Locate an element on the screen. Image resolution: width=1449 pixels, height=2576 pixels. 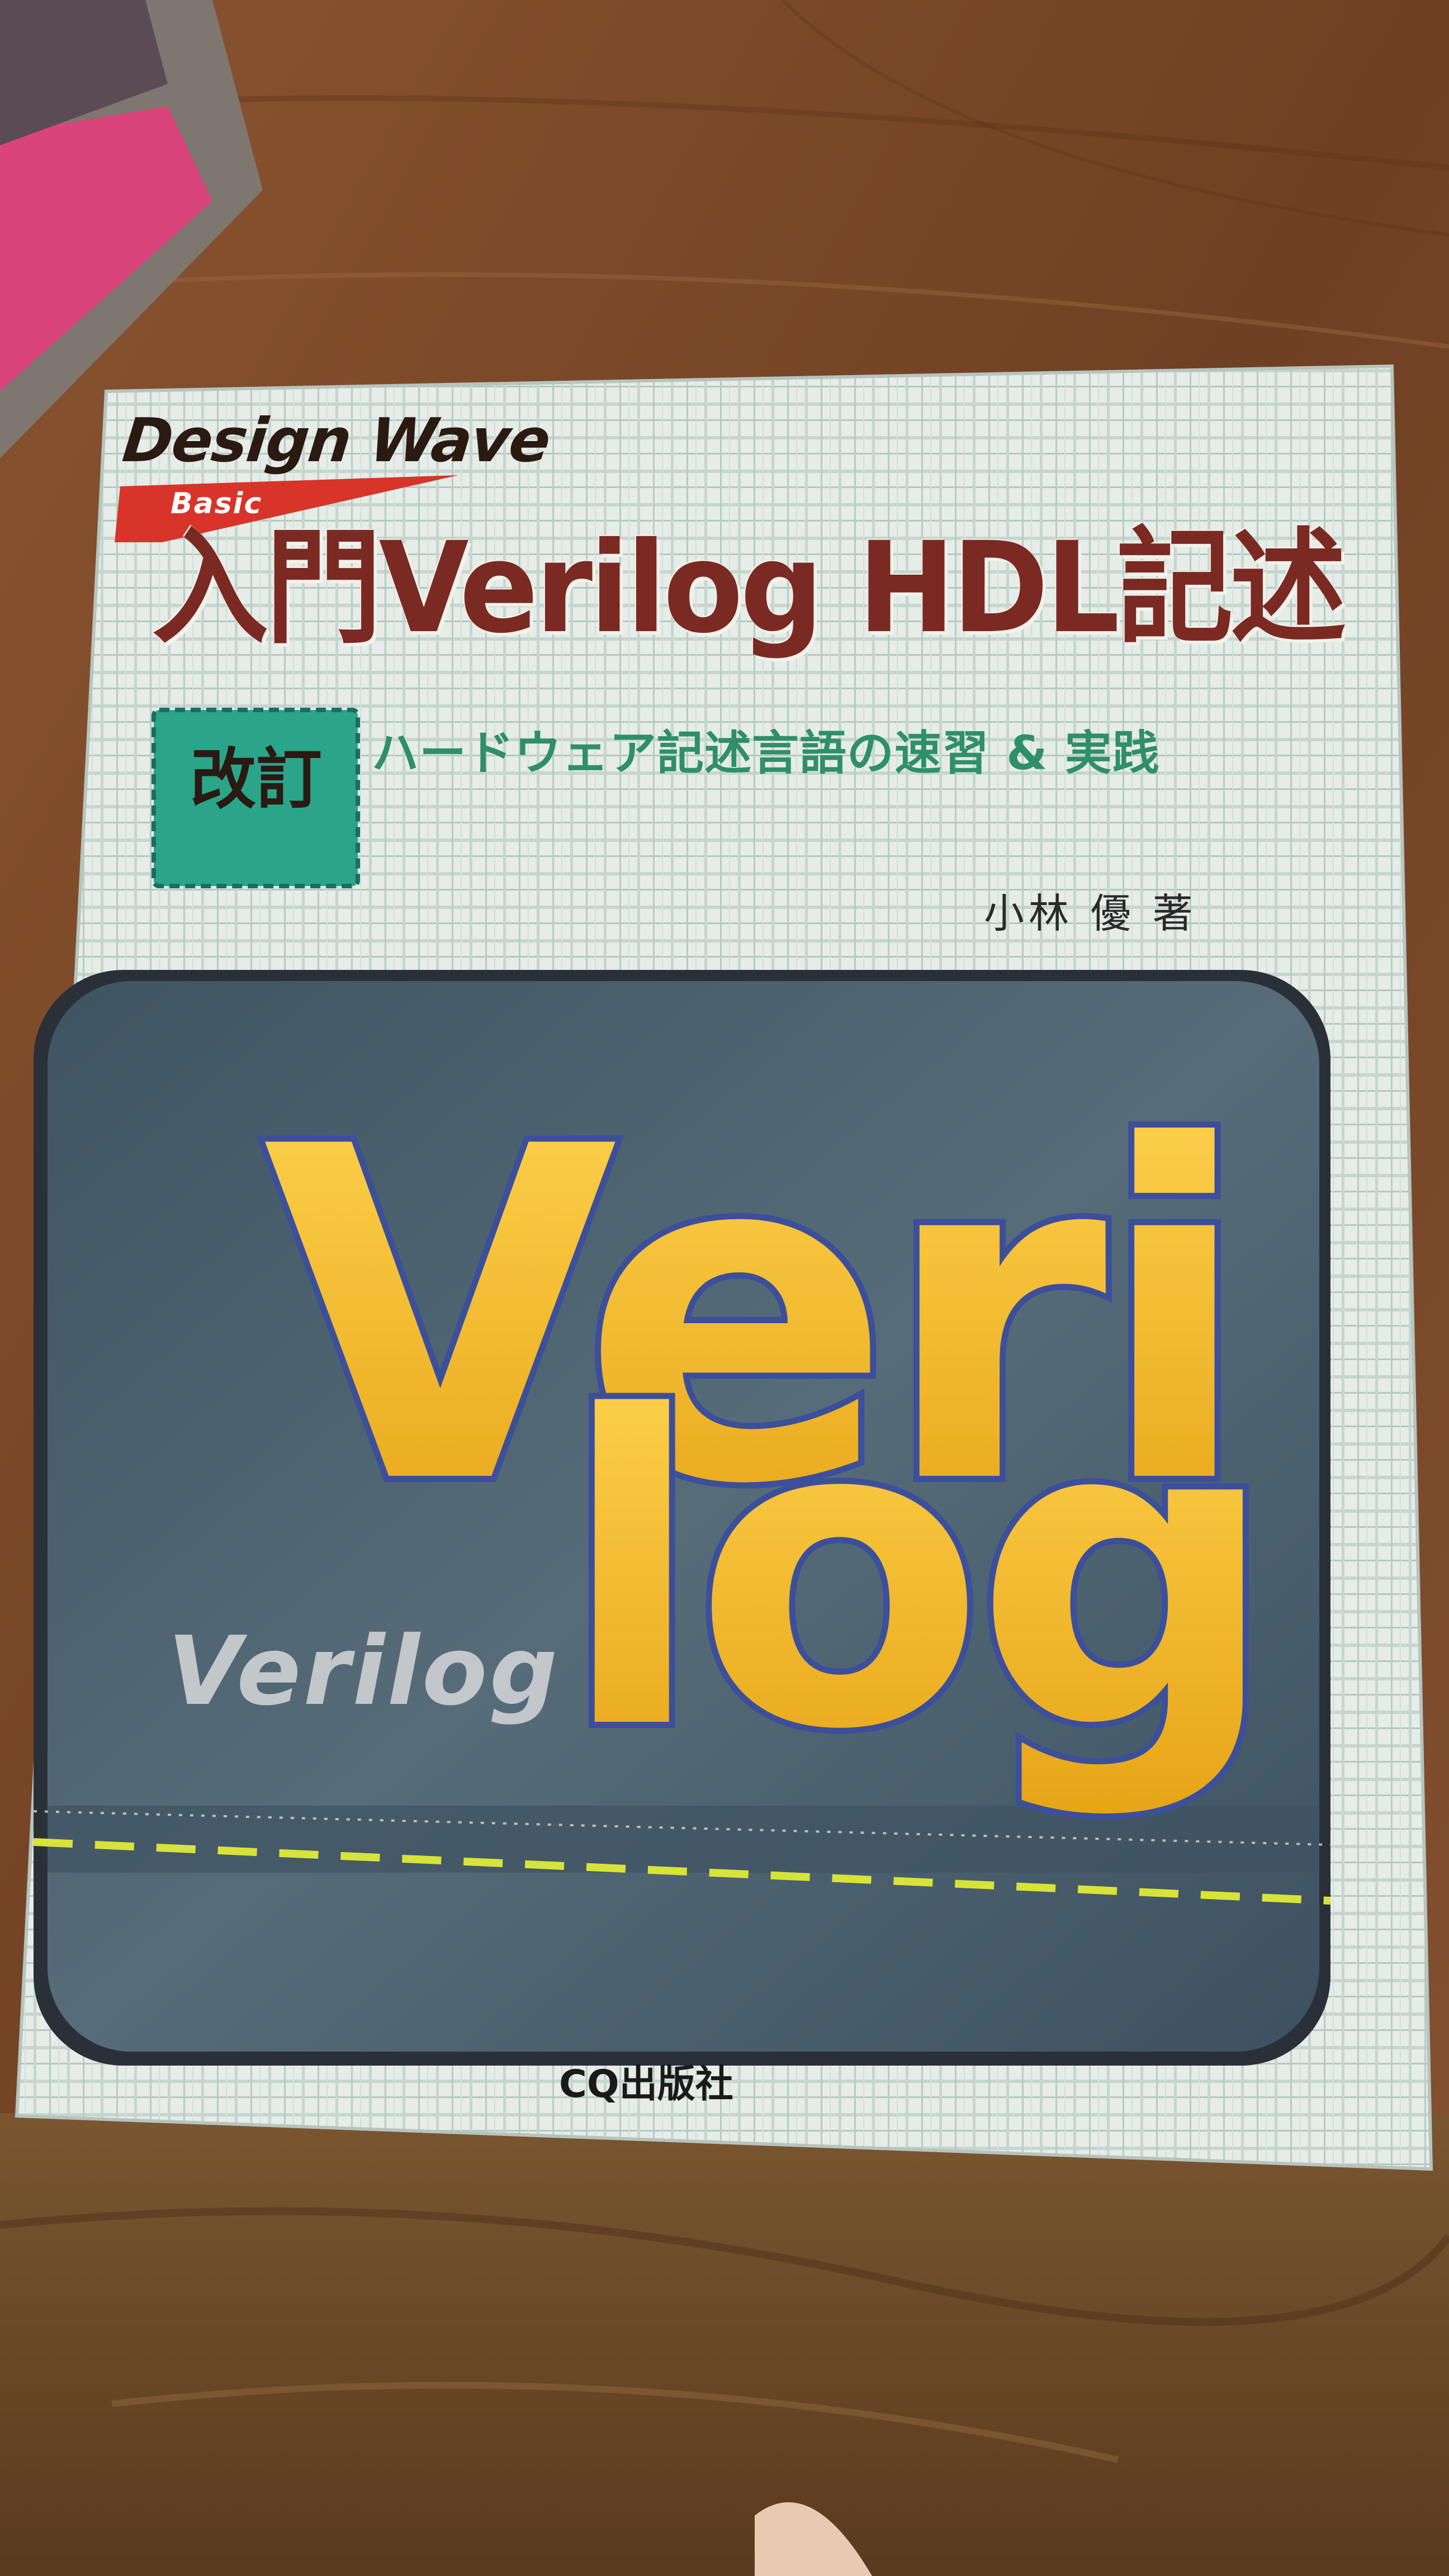
edition-badge: 改訂 is located at coordinates (256, 779).